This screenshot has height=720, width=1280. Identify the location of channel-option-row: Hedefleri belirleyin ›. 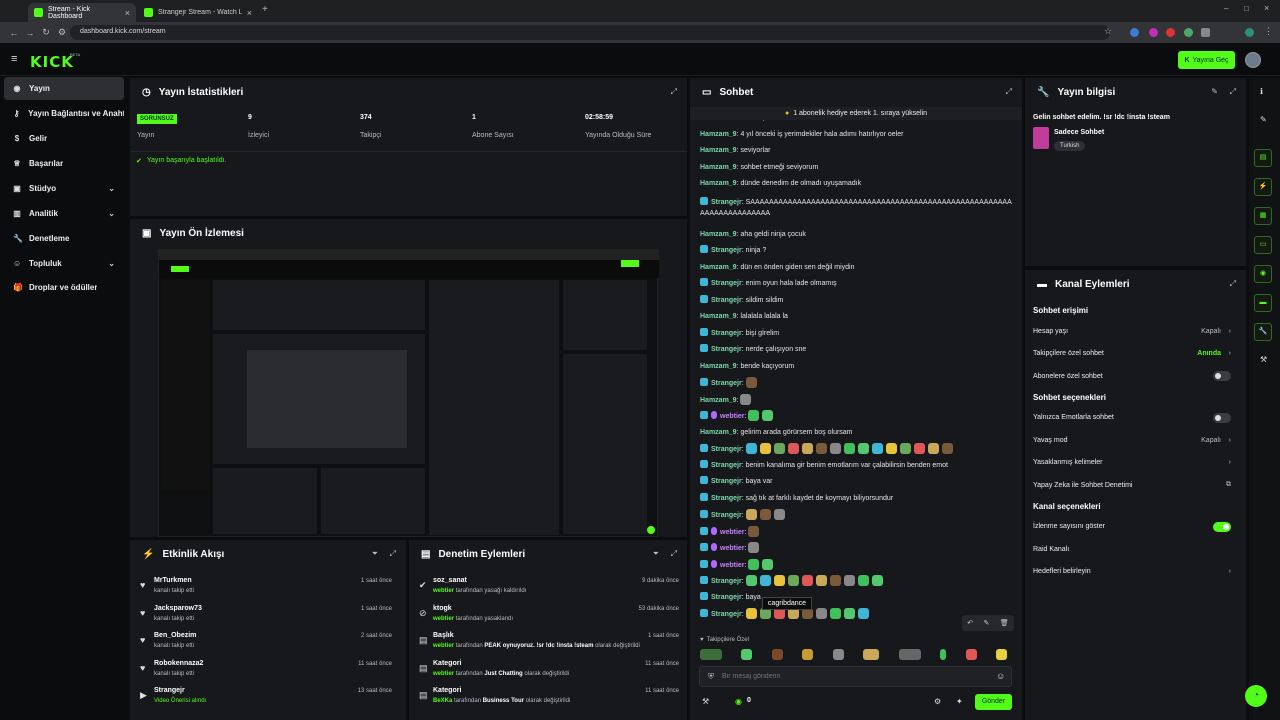
(1136, 572).